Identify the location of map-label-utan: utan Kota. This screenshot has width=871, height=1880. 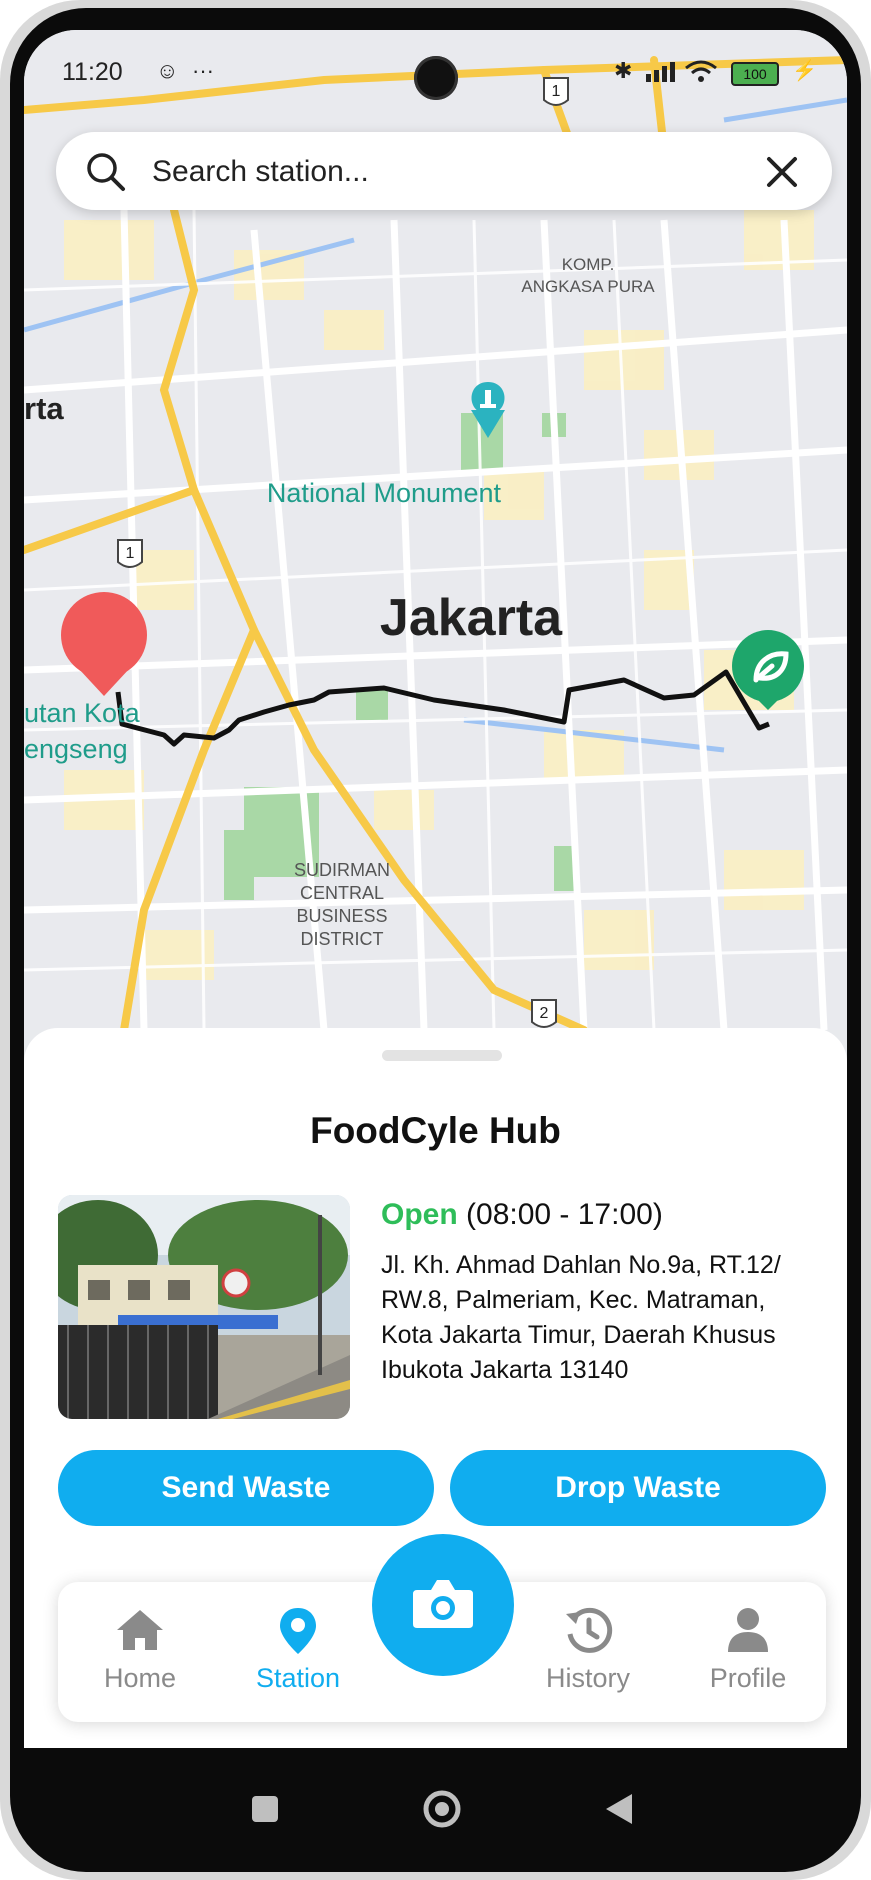
(82, 713).